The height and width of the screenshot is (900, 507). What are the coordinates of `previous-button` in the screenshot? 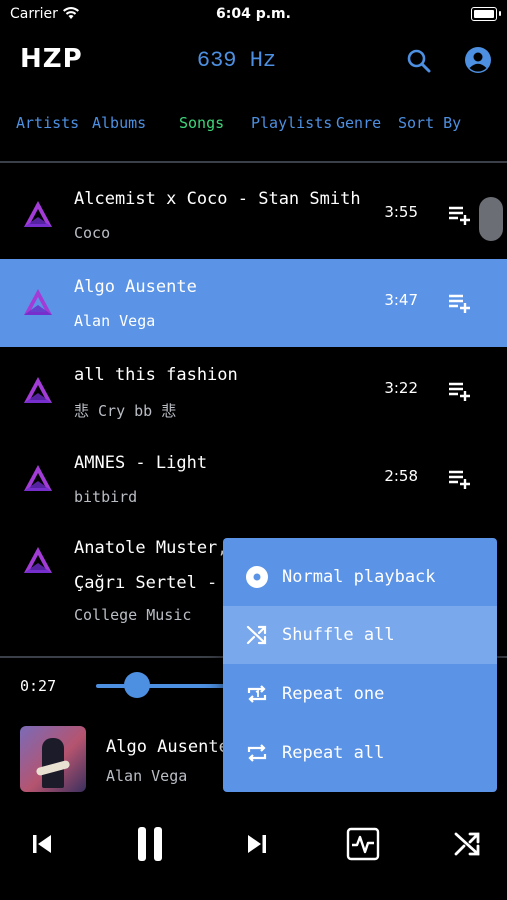 It's located at (42, 844).